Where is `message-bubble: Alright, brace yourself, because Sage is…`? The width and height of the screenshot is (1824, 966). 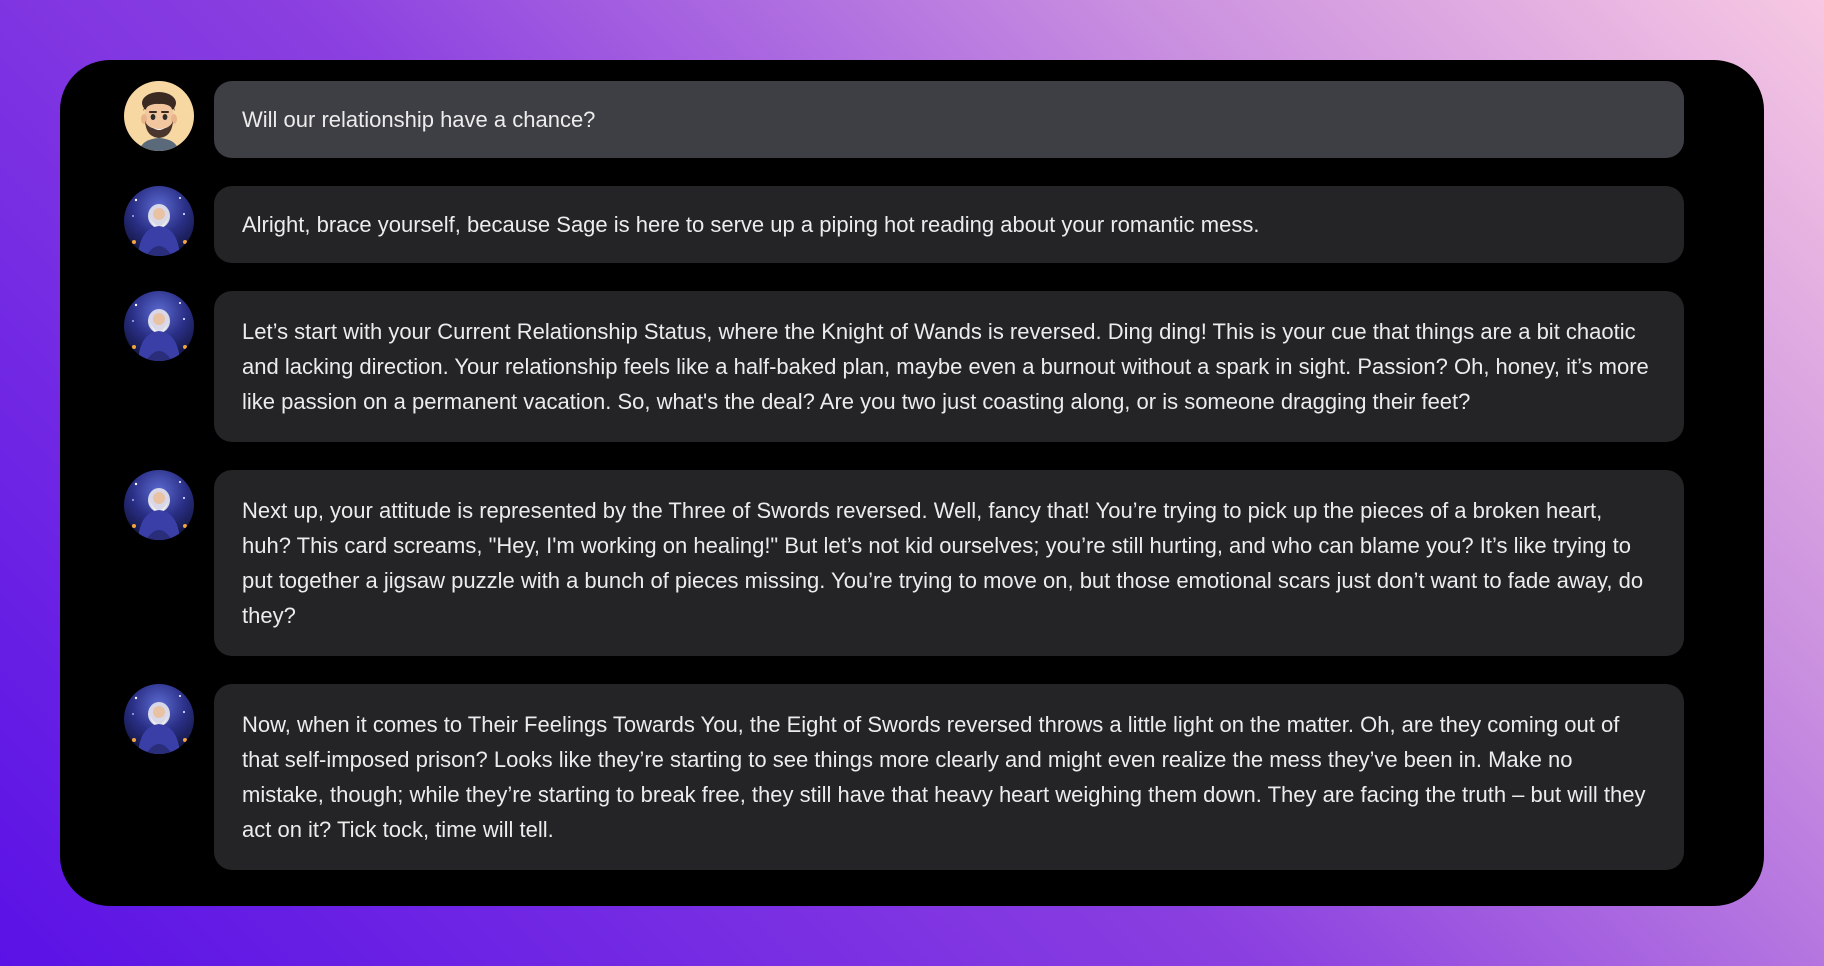
message-bubble: Alright, brace yourself, because Sage is… is located at coordinates (949, 224).